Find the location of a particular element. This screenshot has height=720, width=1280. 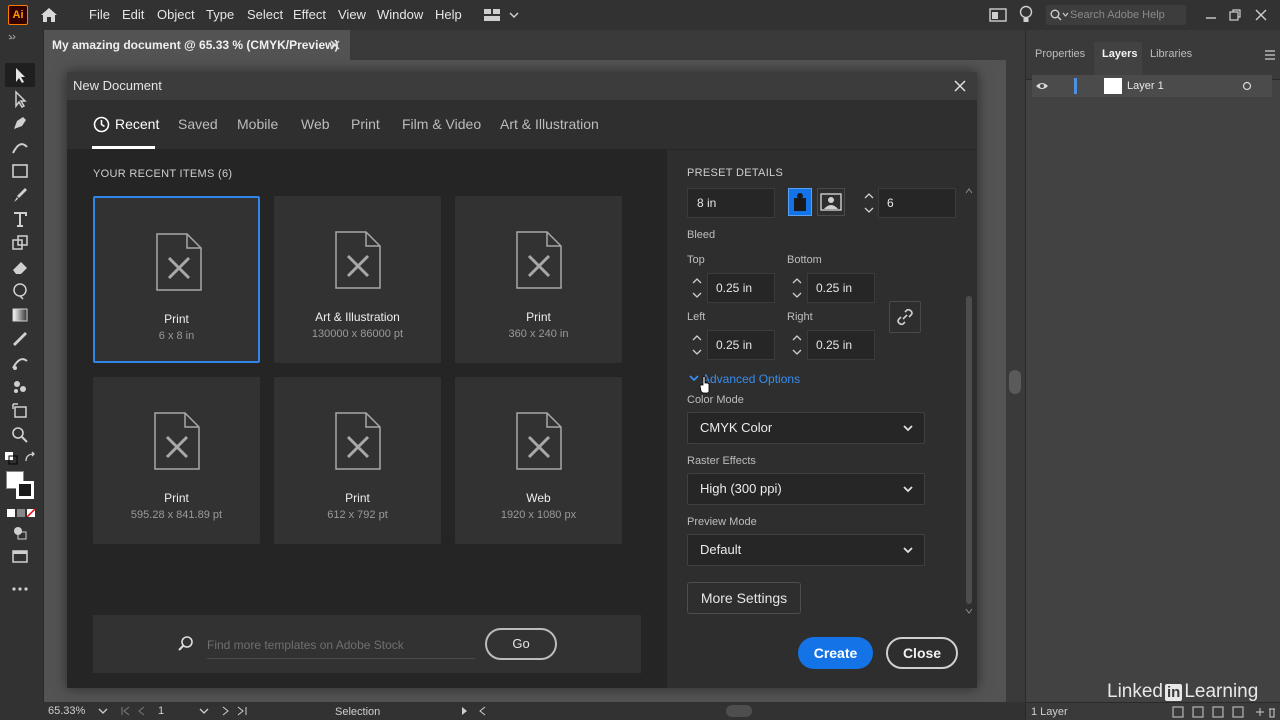

close-button: Close is located at coordinates (922, 653).